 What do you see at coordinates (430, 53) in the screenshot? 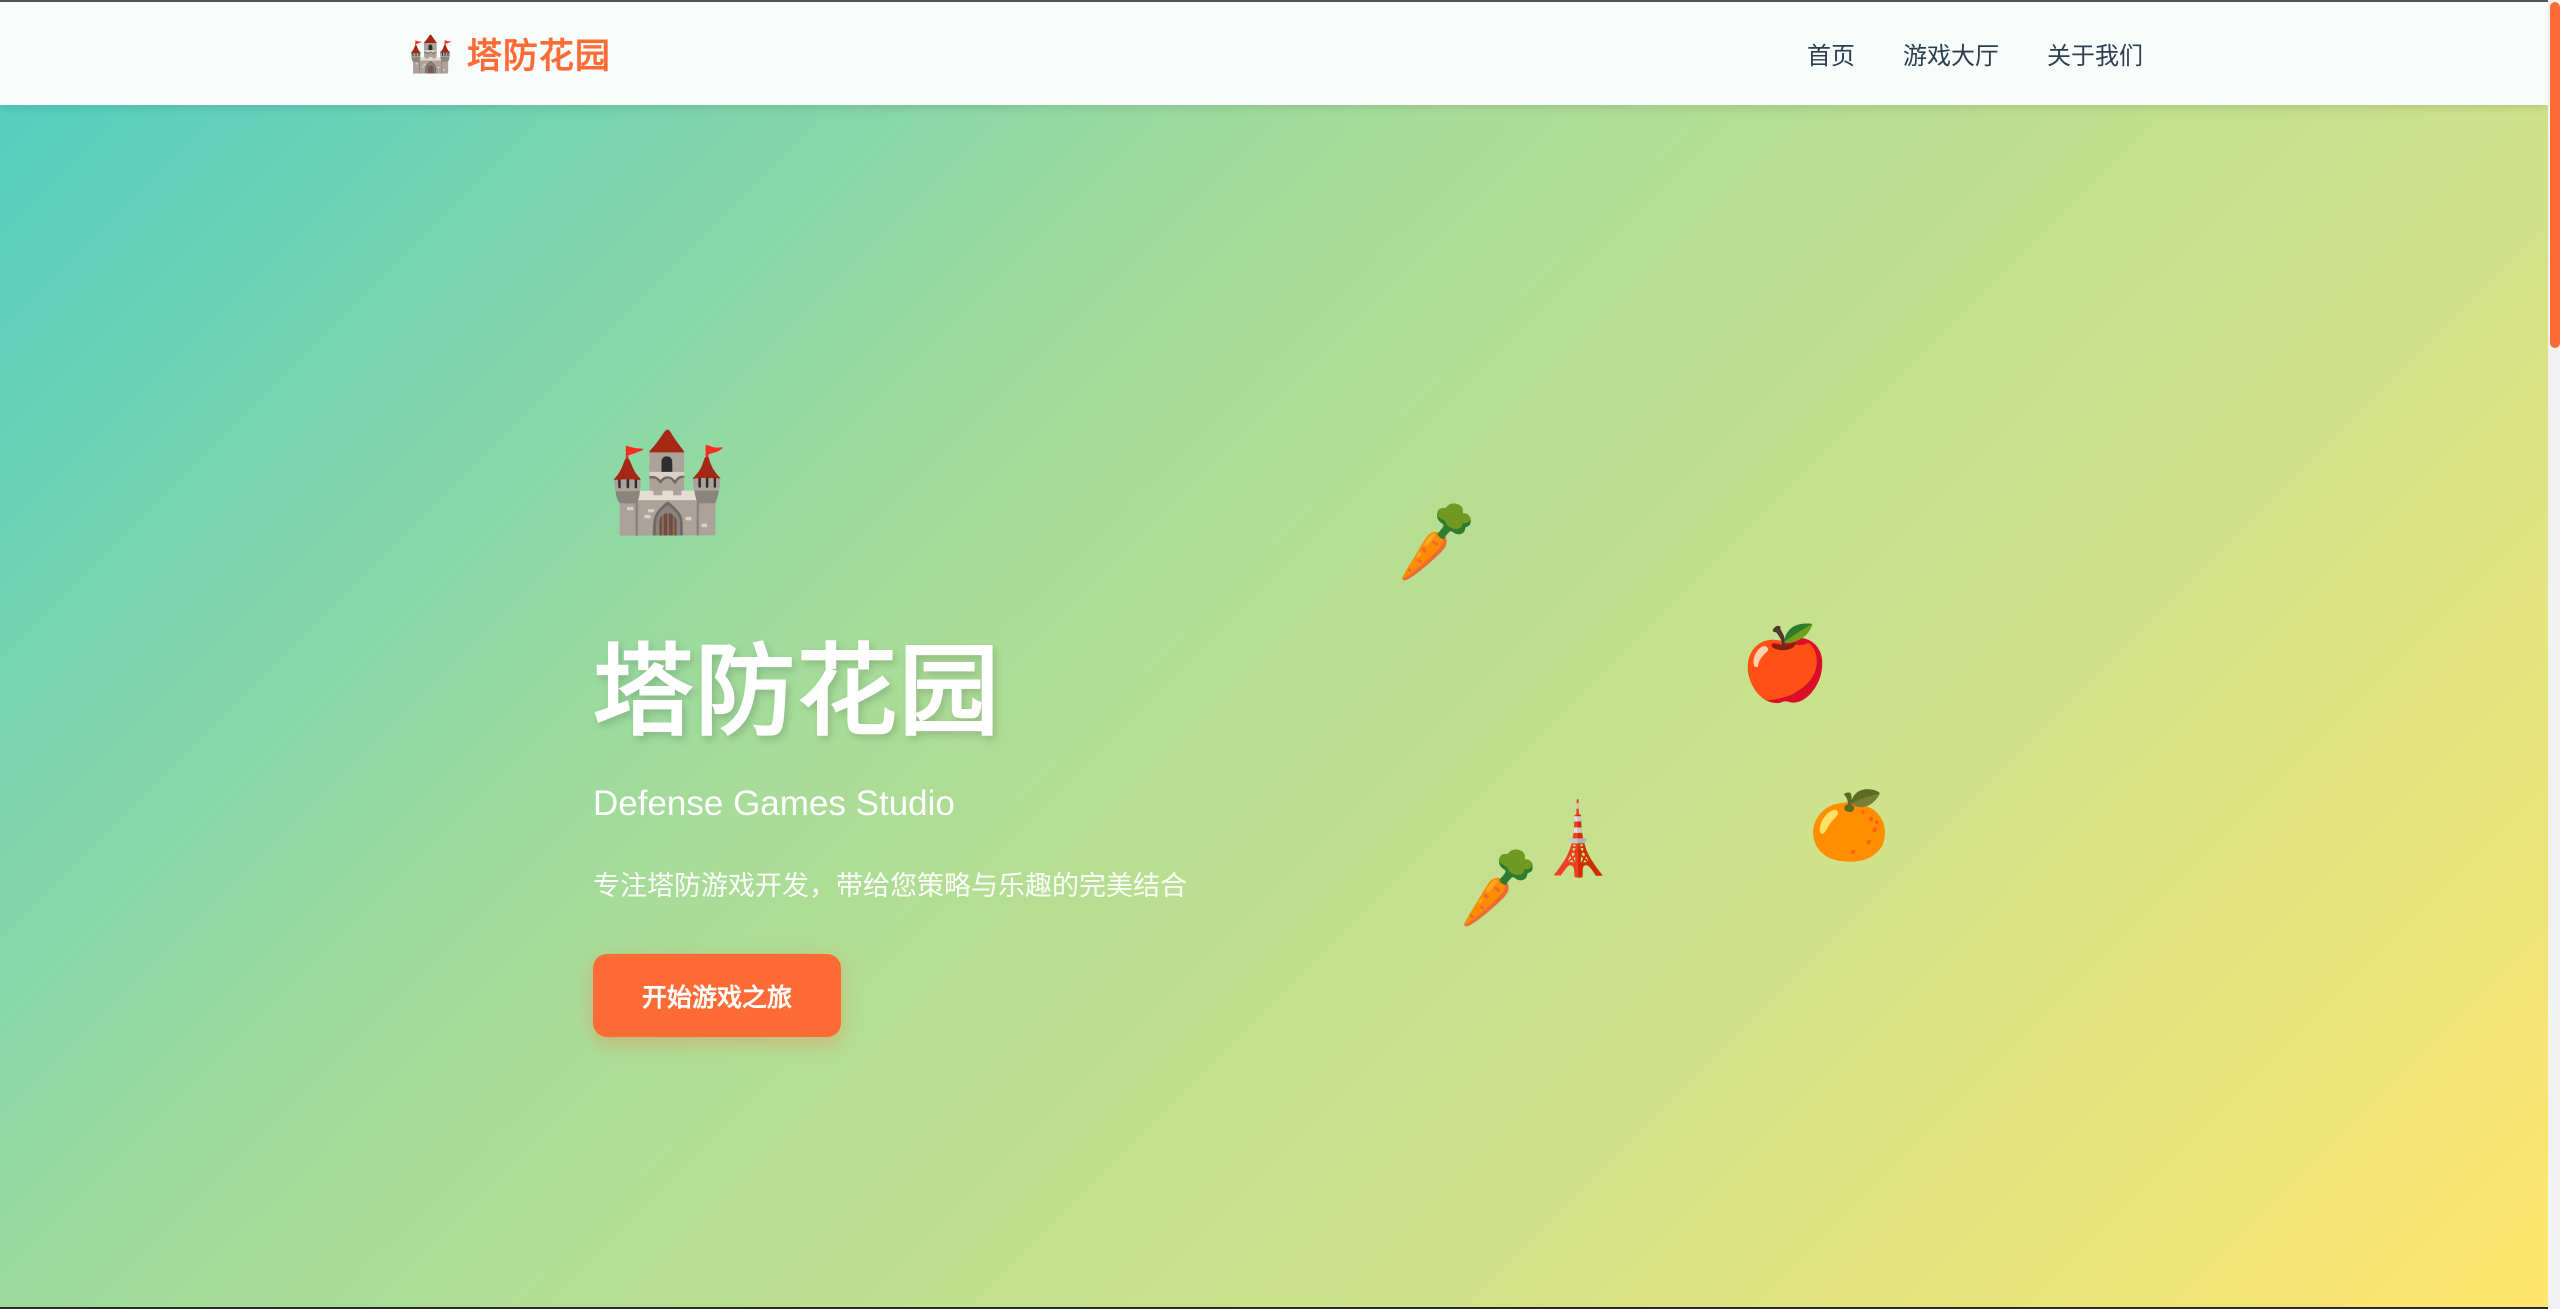
I see `castle-icon: 🏰` at bounding box center [430, 53].